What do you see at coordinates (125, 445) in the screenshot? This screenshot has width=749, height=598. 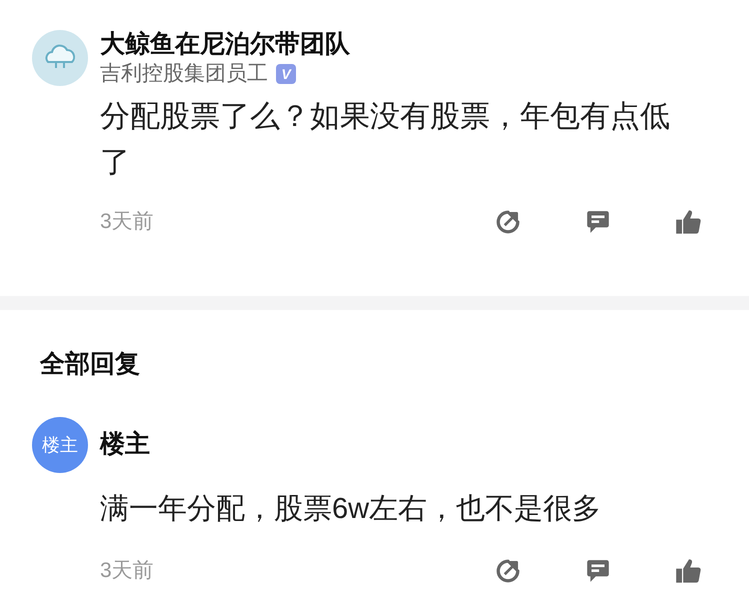 I see `author-name: 楼主` at bounding box center [125, 445].